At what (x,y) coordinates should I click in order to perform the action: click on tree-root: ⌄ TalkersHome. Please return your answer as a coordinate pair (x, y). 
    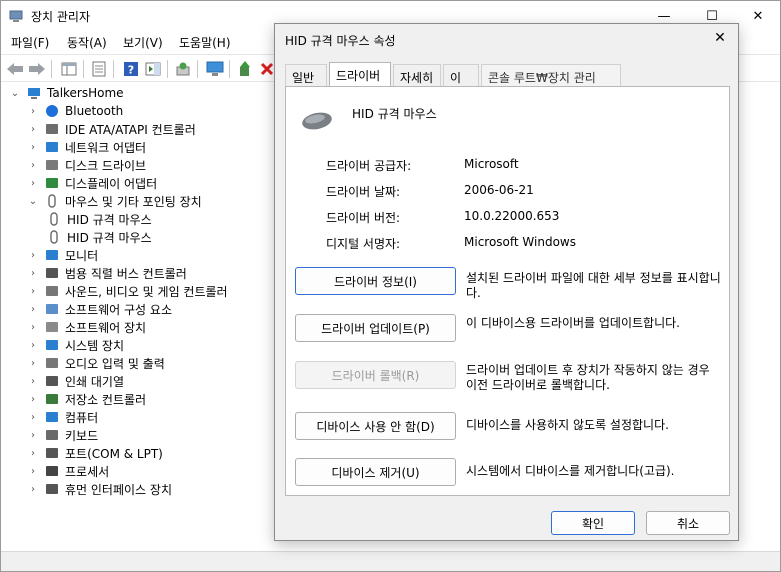
    Looking at the image, I should click on (66, 93).